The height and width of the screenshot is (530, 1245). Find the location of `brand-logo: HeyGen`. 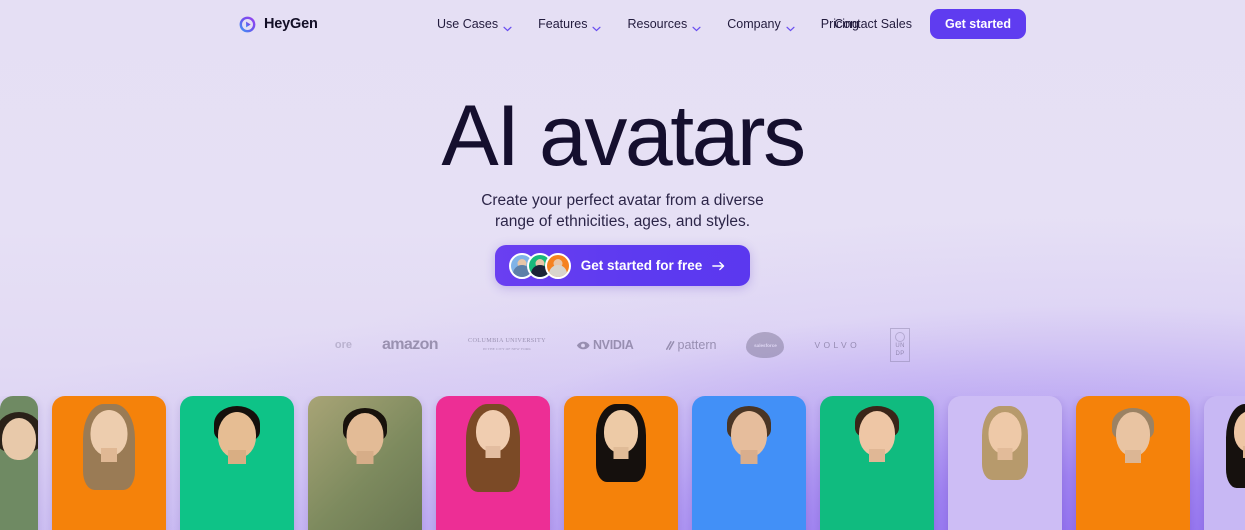

brand-logo: HeyGen is located at coordinates (278, 24).